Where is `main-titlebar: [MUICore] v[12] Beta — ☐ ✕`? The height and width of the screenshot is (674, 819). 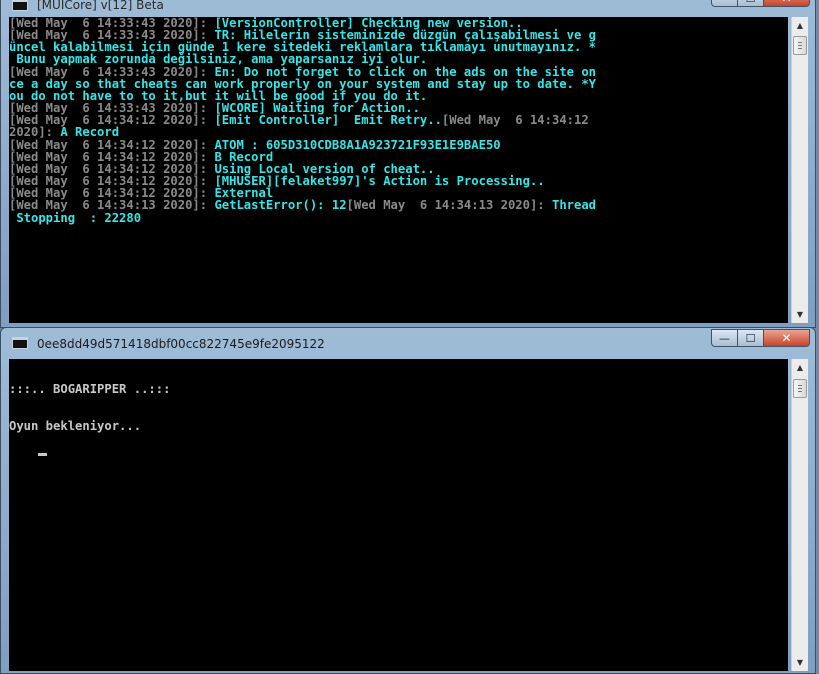 main-titlebar: [MUICore] v[12] Beta — ☐ ✕ is located at coordinates (408, 6).